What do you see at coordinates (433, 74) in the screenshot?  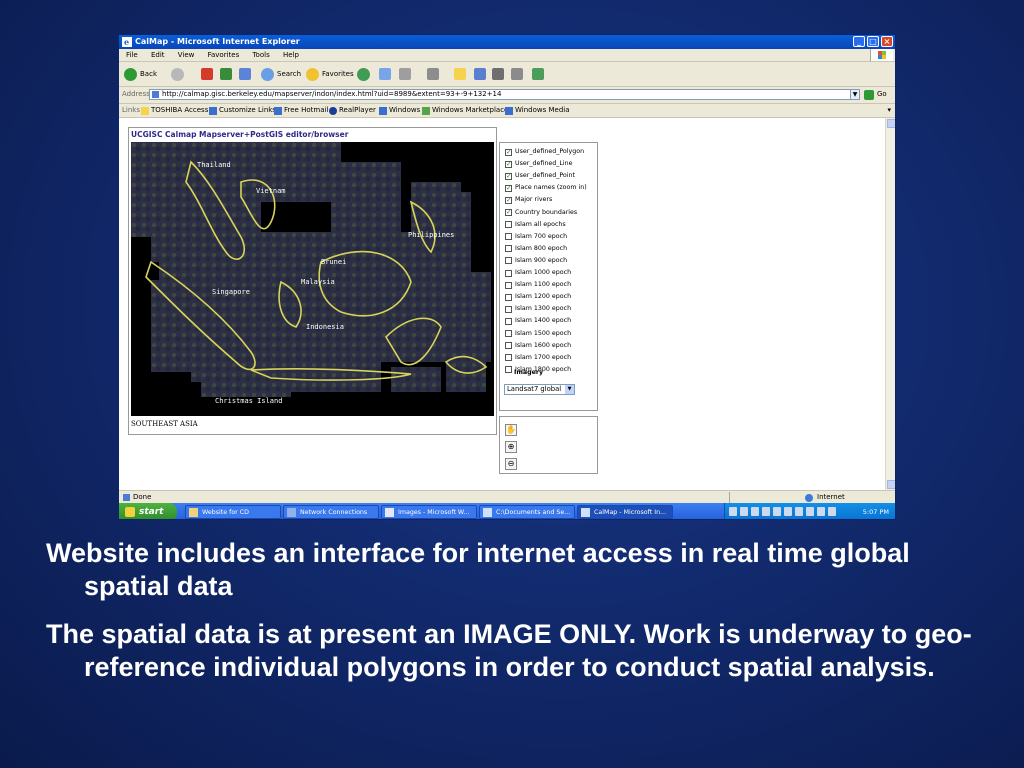 I see `edit-button` at bounding box center [433, 74].